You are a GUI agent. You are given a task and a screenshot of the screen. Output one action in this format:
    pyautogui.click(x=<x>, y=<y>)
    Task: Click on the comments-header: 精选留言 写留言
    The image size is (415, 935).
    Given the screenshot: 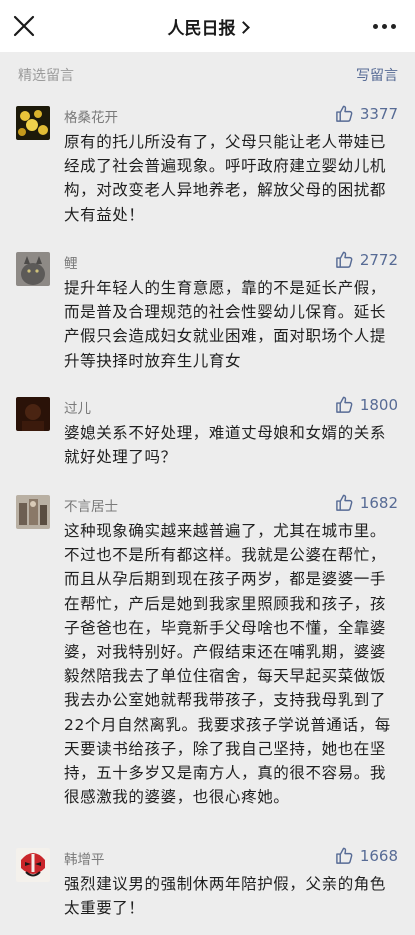 What is the action you would take?
    pyautogui.click(x=207, y=74)
    